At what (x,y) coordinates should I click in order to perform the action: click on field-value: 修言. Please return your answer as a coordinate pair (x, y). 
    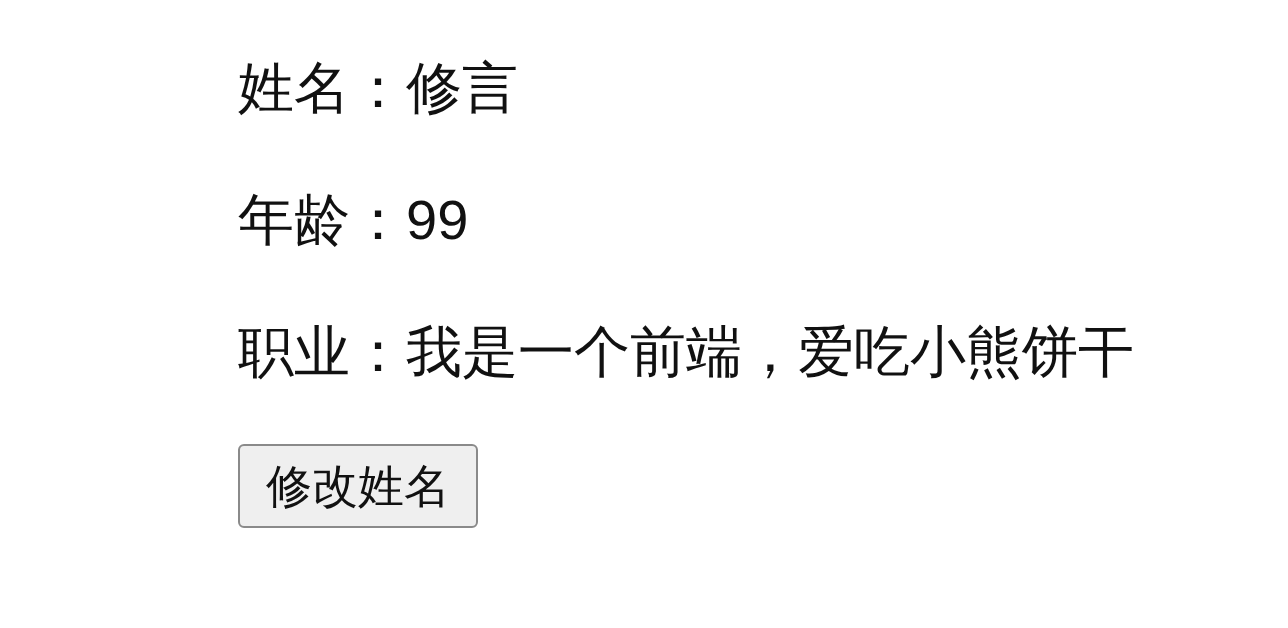
    Looking at the image, I should click on (462, 88).